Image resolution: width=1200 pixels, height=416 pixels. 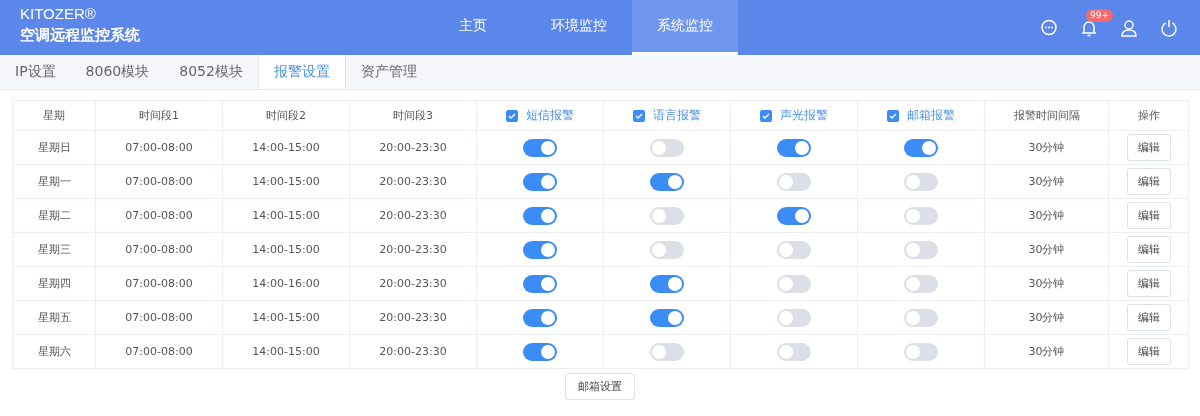 What do you see at coordinates (931, 115) in the screenshot?
I see `column-header: 邮箱报警` at bounding box center [931, 115].